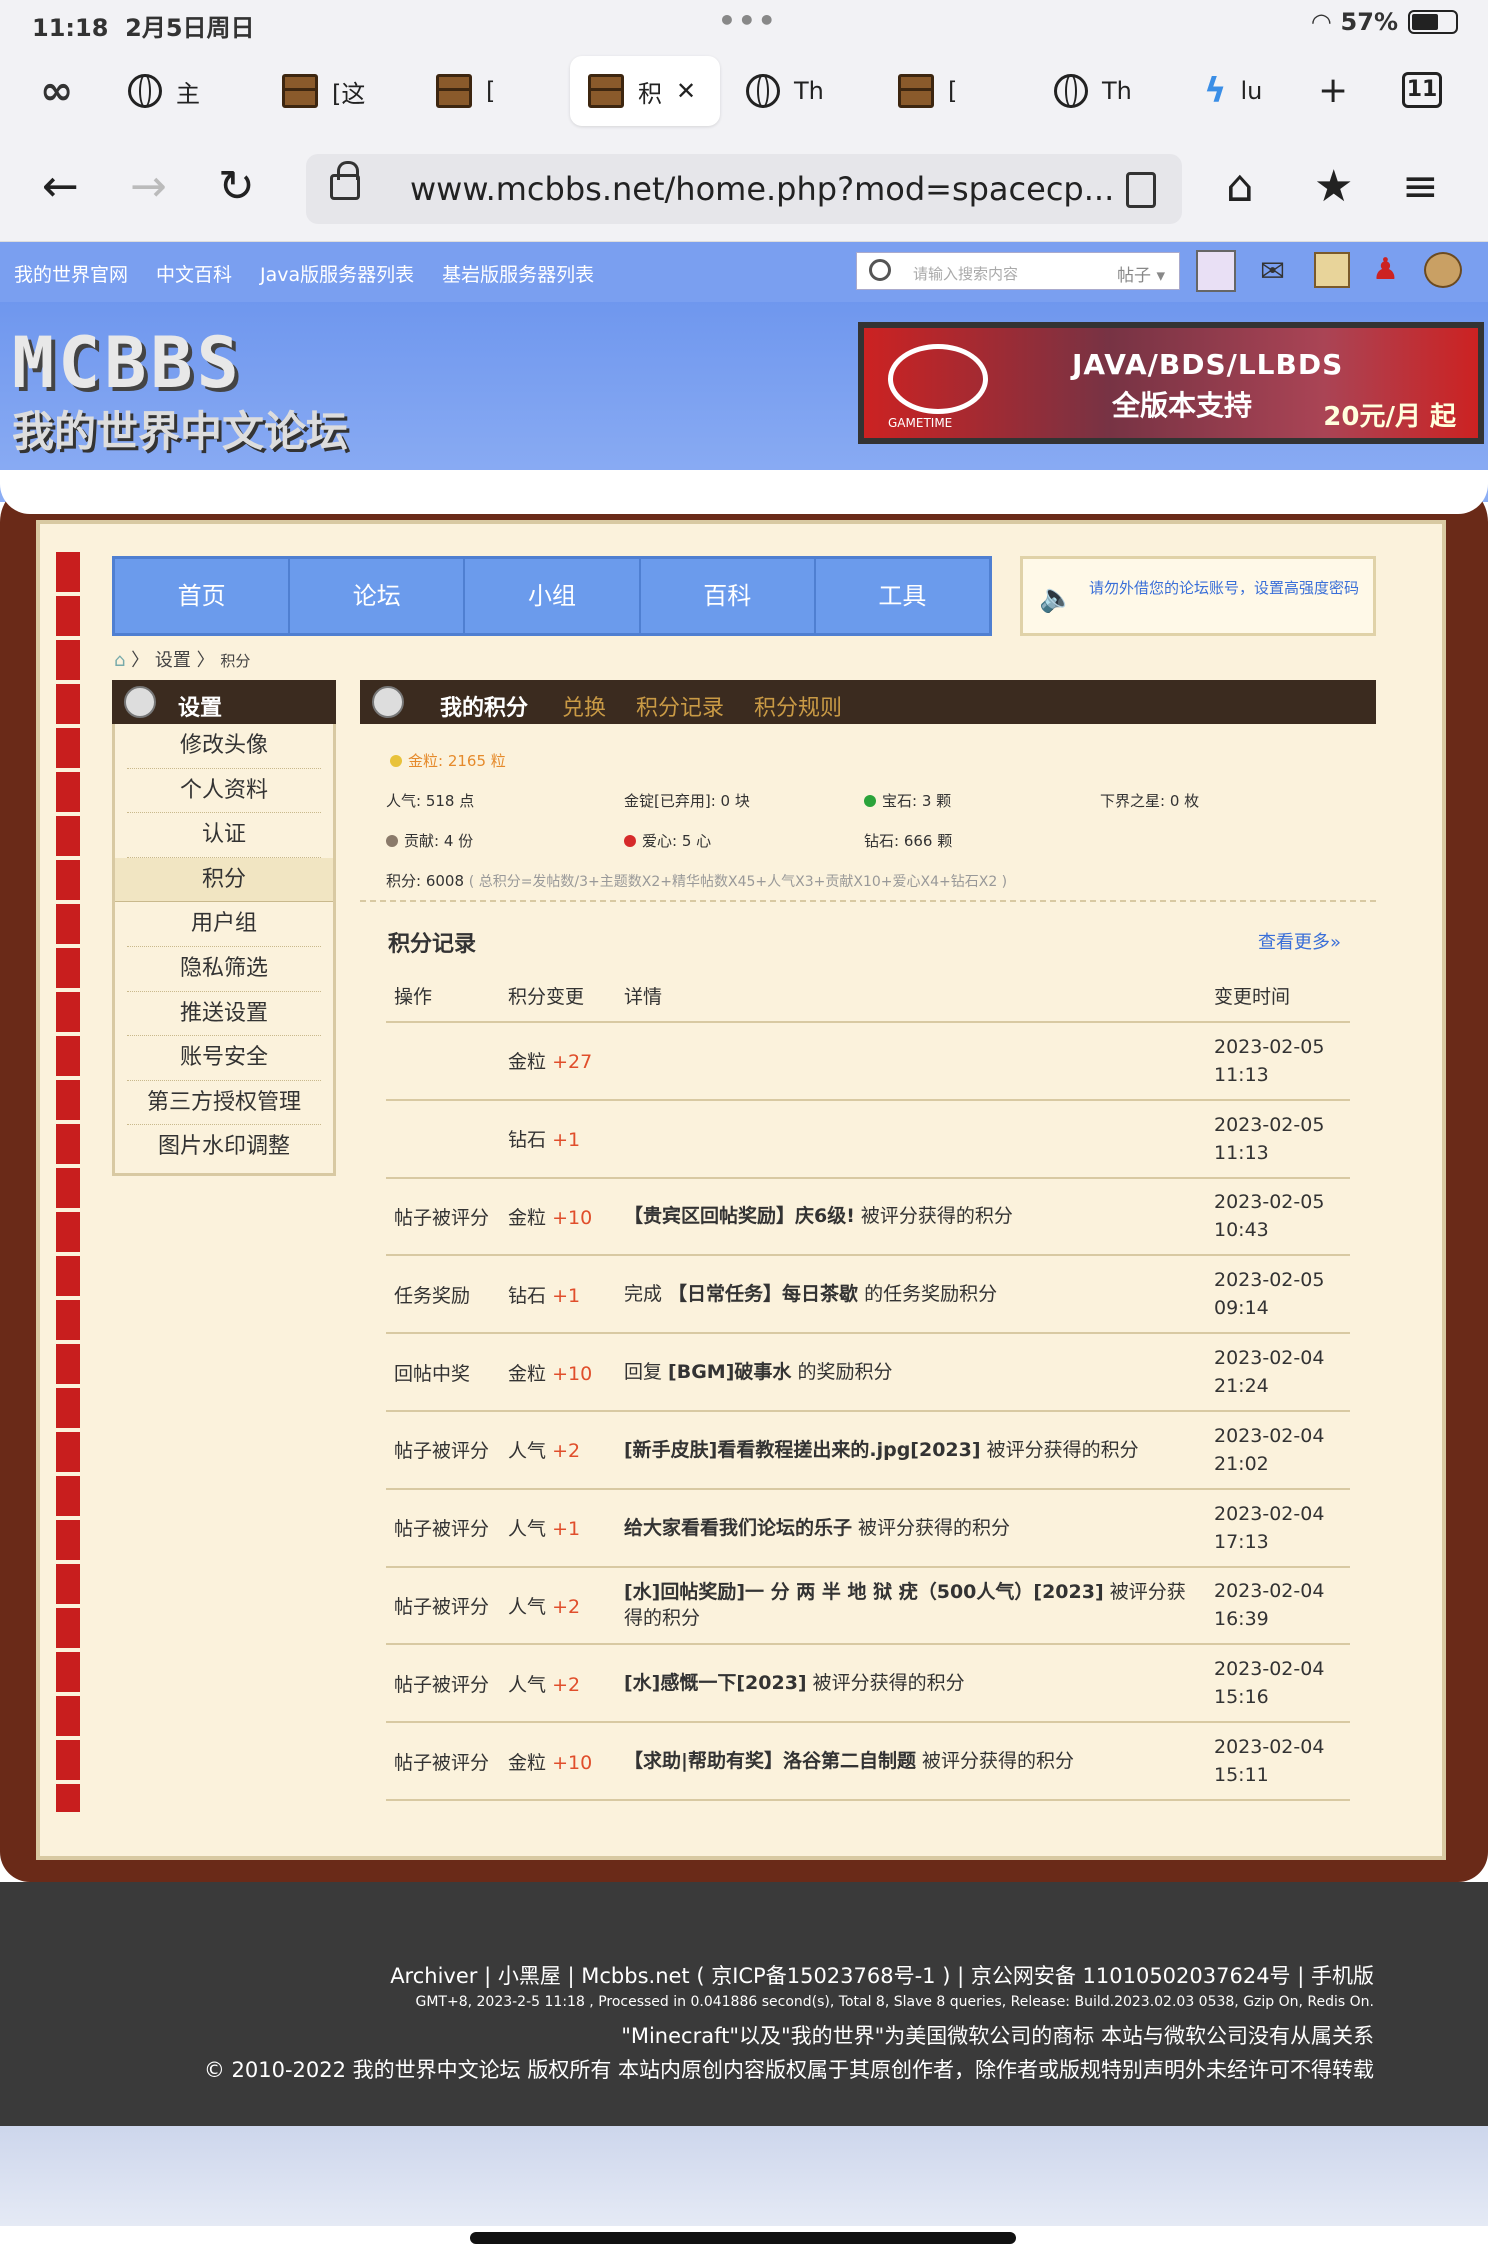 The width and height of the screenshot is (1488, 2266). What do you see at coordinates (1071, 91) in the screenshot?
I see `globe-icon` at bounding box center [1071, 91].